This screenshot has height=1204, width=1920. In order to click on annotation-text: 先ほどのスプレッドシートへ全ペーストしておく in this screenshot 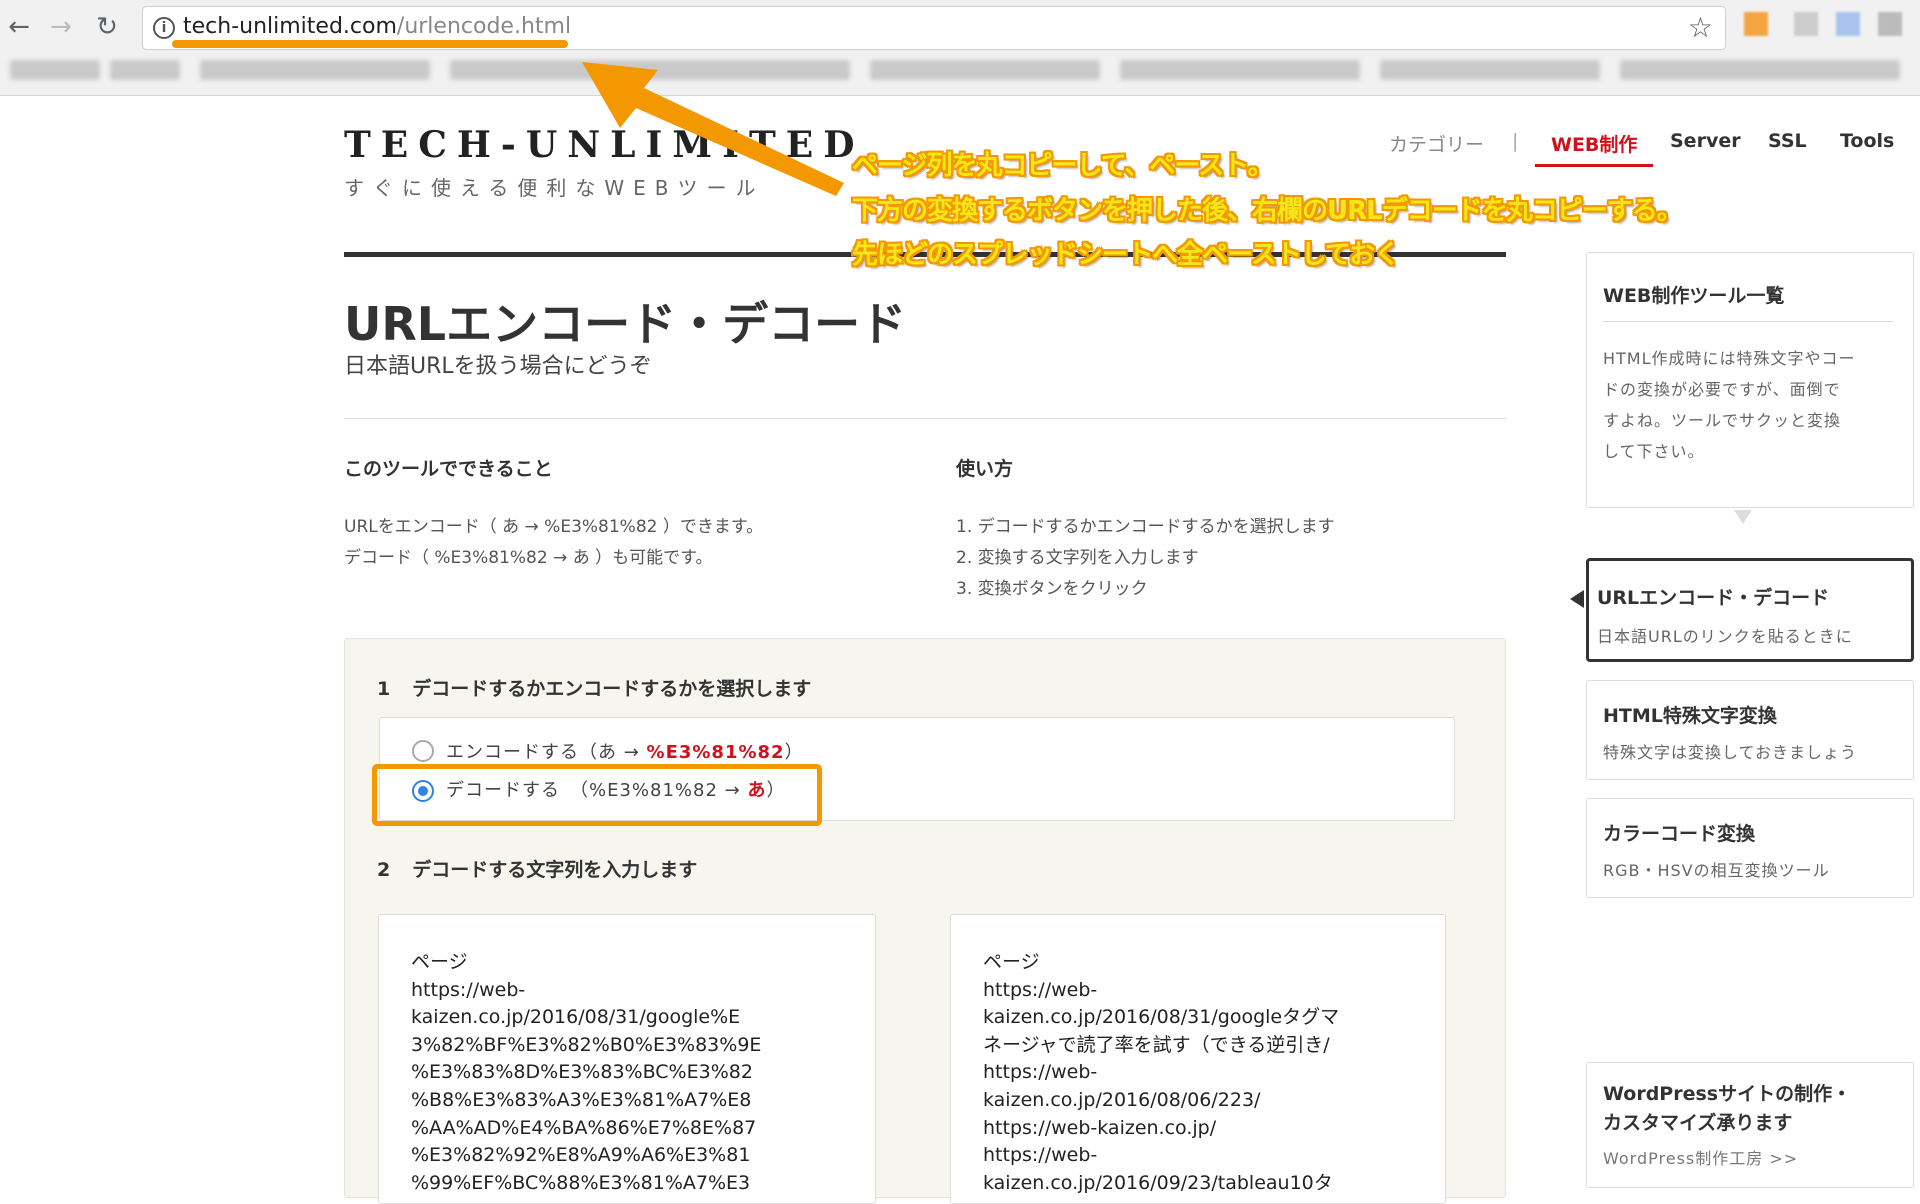, I will do `click(1126, 255)`.